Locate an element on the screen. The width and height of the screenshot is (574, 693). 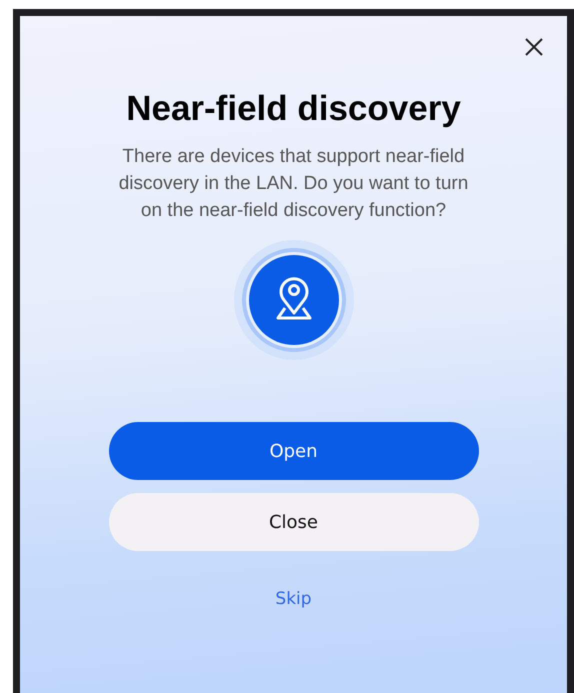
skip-link: Skip is located at coordinates (293, 599).